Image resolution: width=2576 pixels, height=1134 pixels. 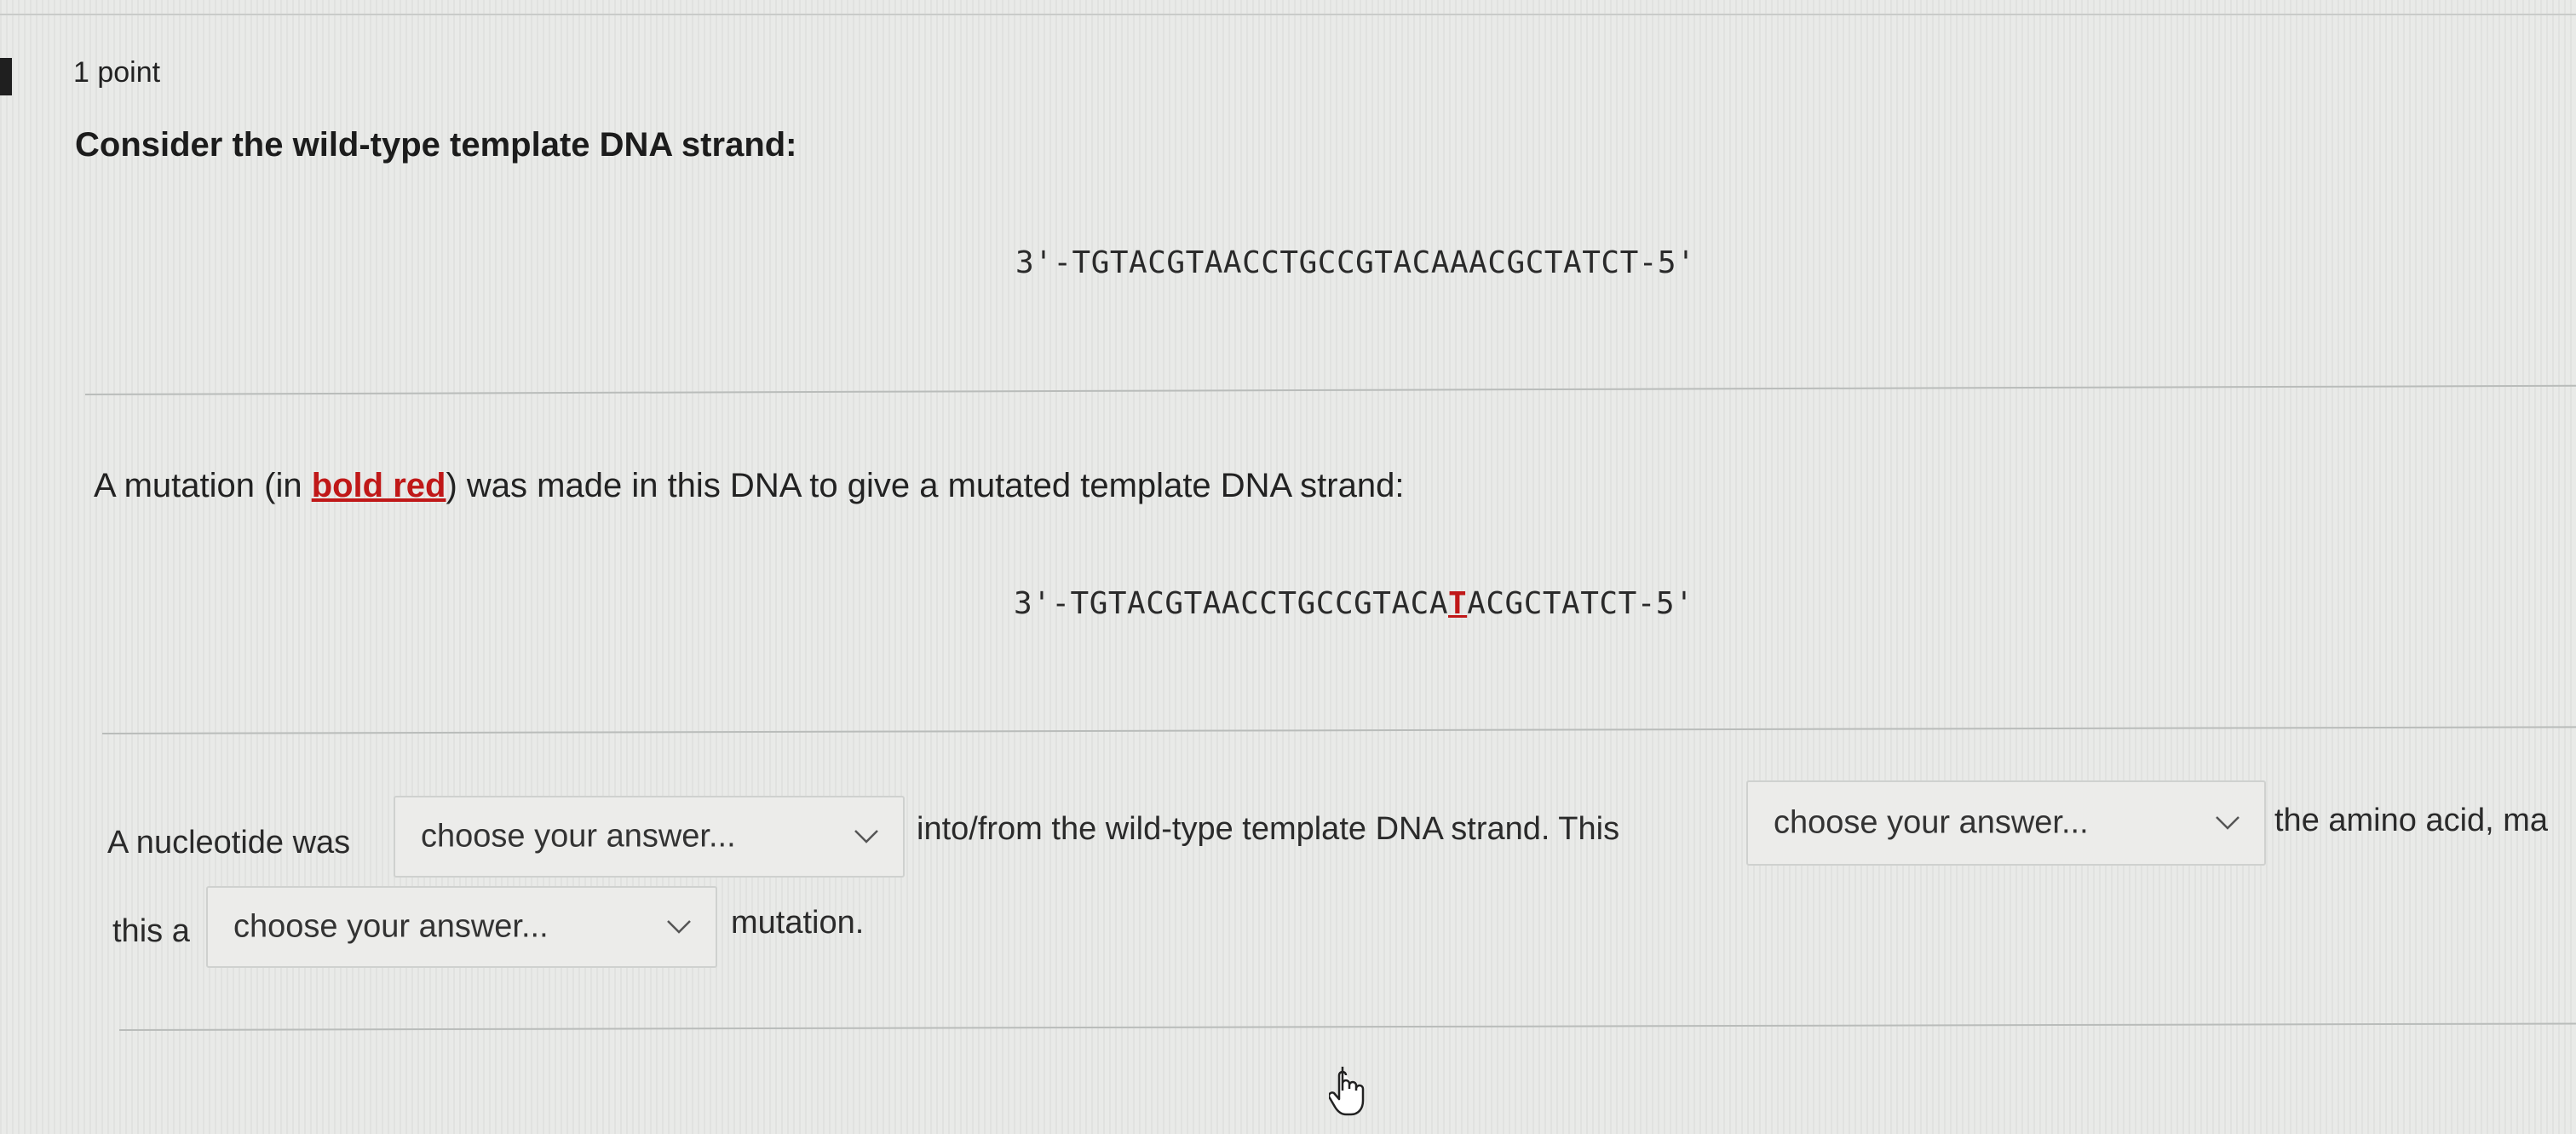 I want to click on wild-type-strand: 3'-TGTACGTAACCTGCCGTACAAACGCTATCT-5', so click(x=1356, y=262).